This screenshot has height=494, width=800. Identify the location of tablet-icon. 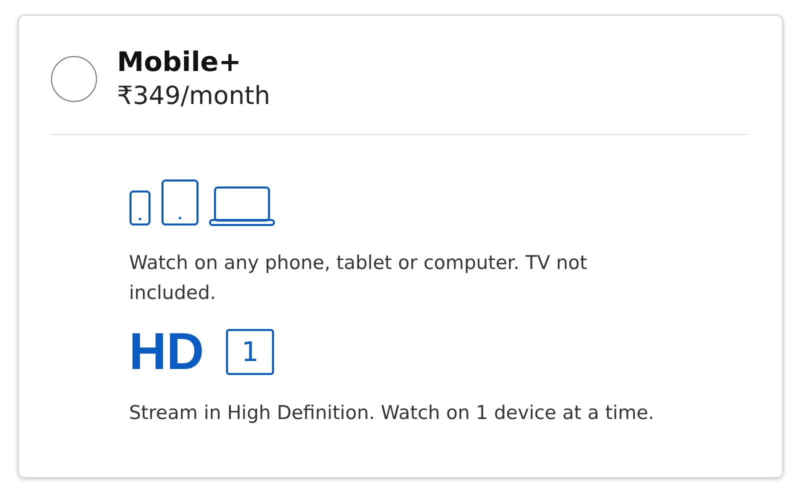
(180, 202).